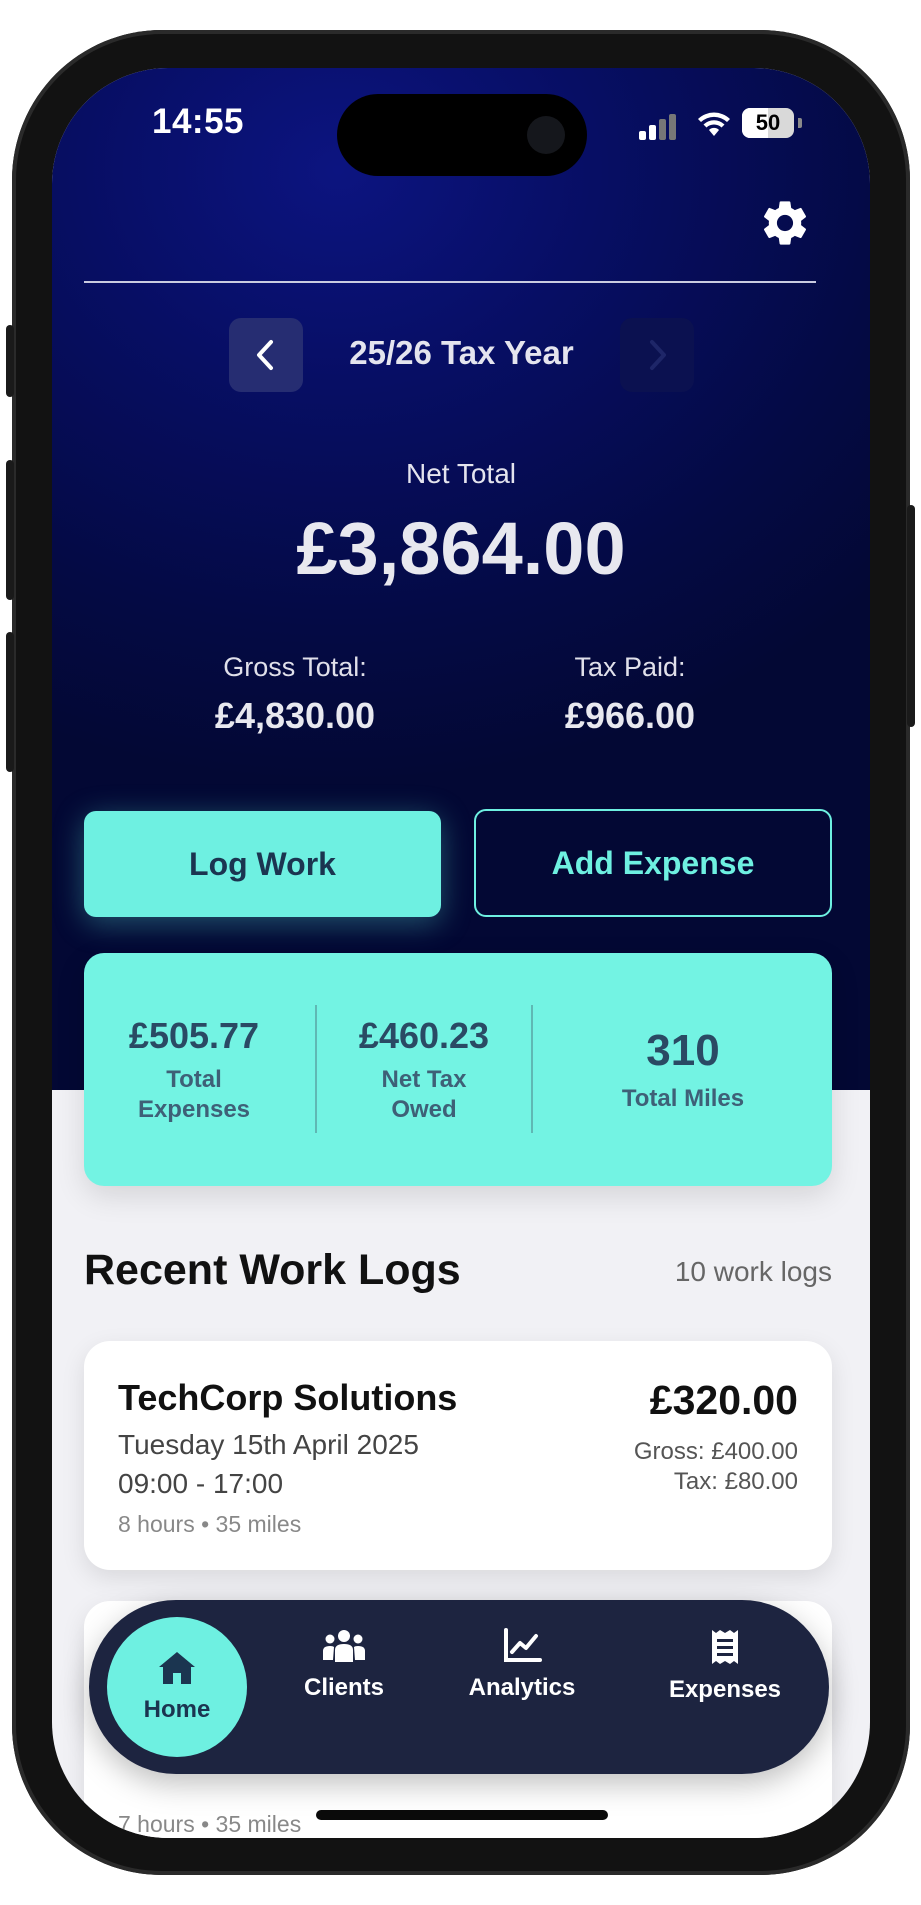 The image size is (921, 1905). I want to click on tab-home-label: Home, so click(177, 1709).